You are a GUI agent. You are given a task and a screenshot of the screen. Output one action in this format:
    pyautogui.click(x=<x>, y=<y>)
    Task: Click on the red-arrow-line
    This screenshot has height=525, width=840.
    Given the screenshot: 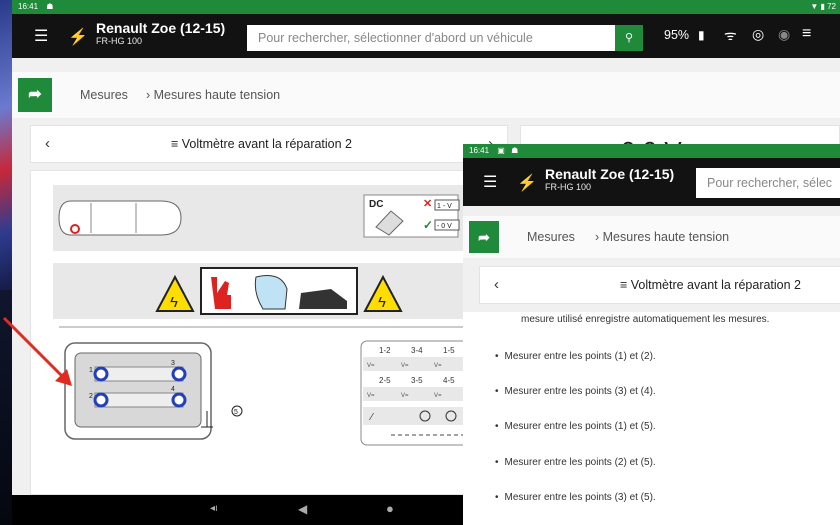 What is the action you would take?
    pyautogui.click(x=33, y=347)
    